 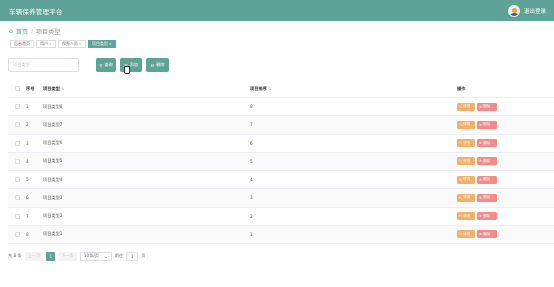 I want to click on delete-button: ⊟ 删除, so click(x=157, y=65).